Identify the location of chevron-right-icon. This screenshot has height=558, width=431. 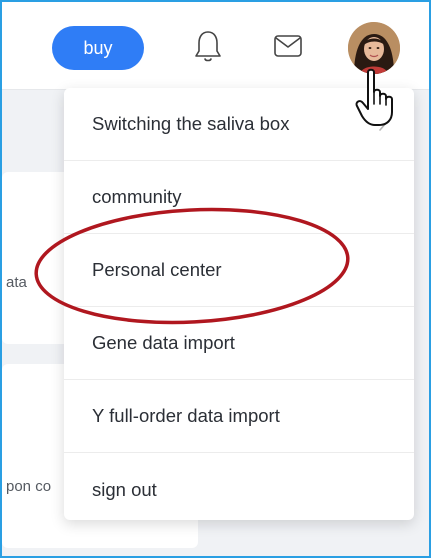
(383, 125).